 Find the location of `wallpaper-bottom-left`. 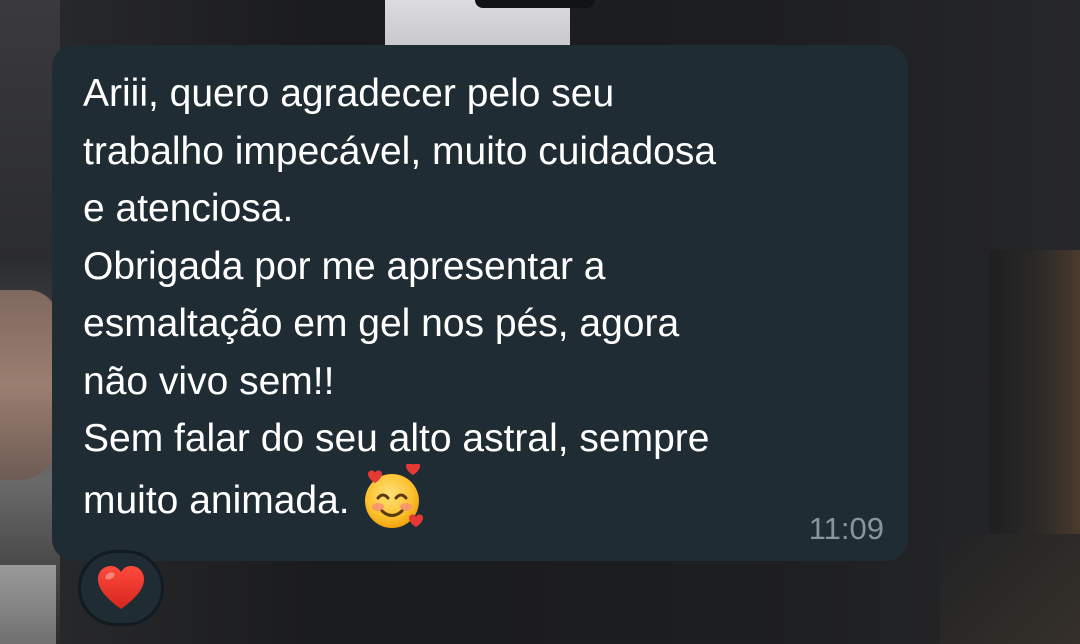

wallpaper-bottom-left is located at coordinates (28, 604).